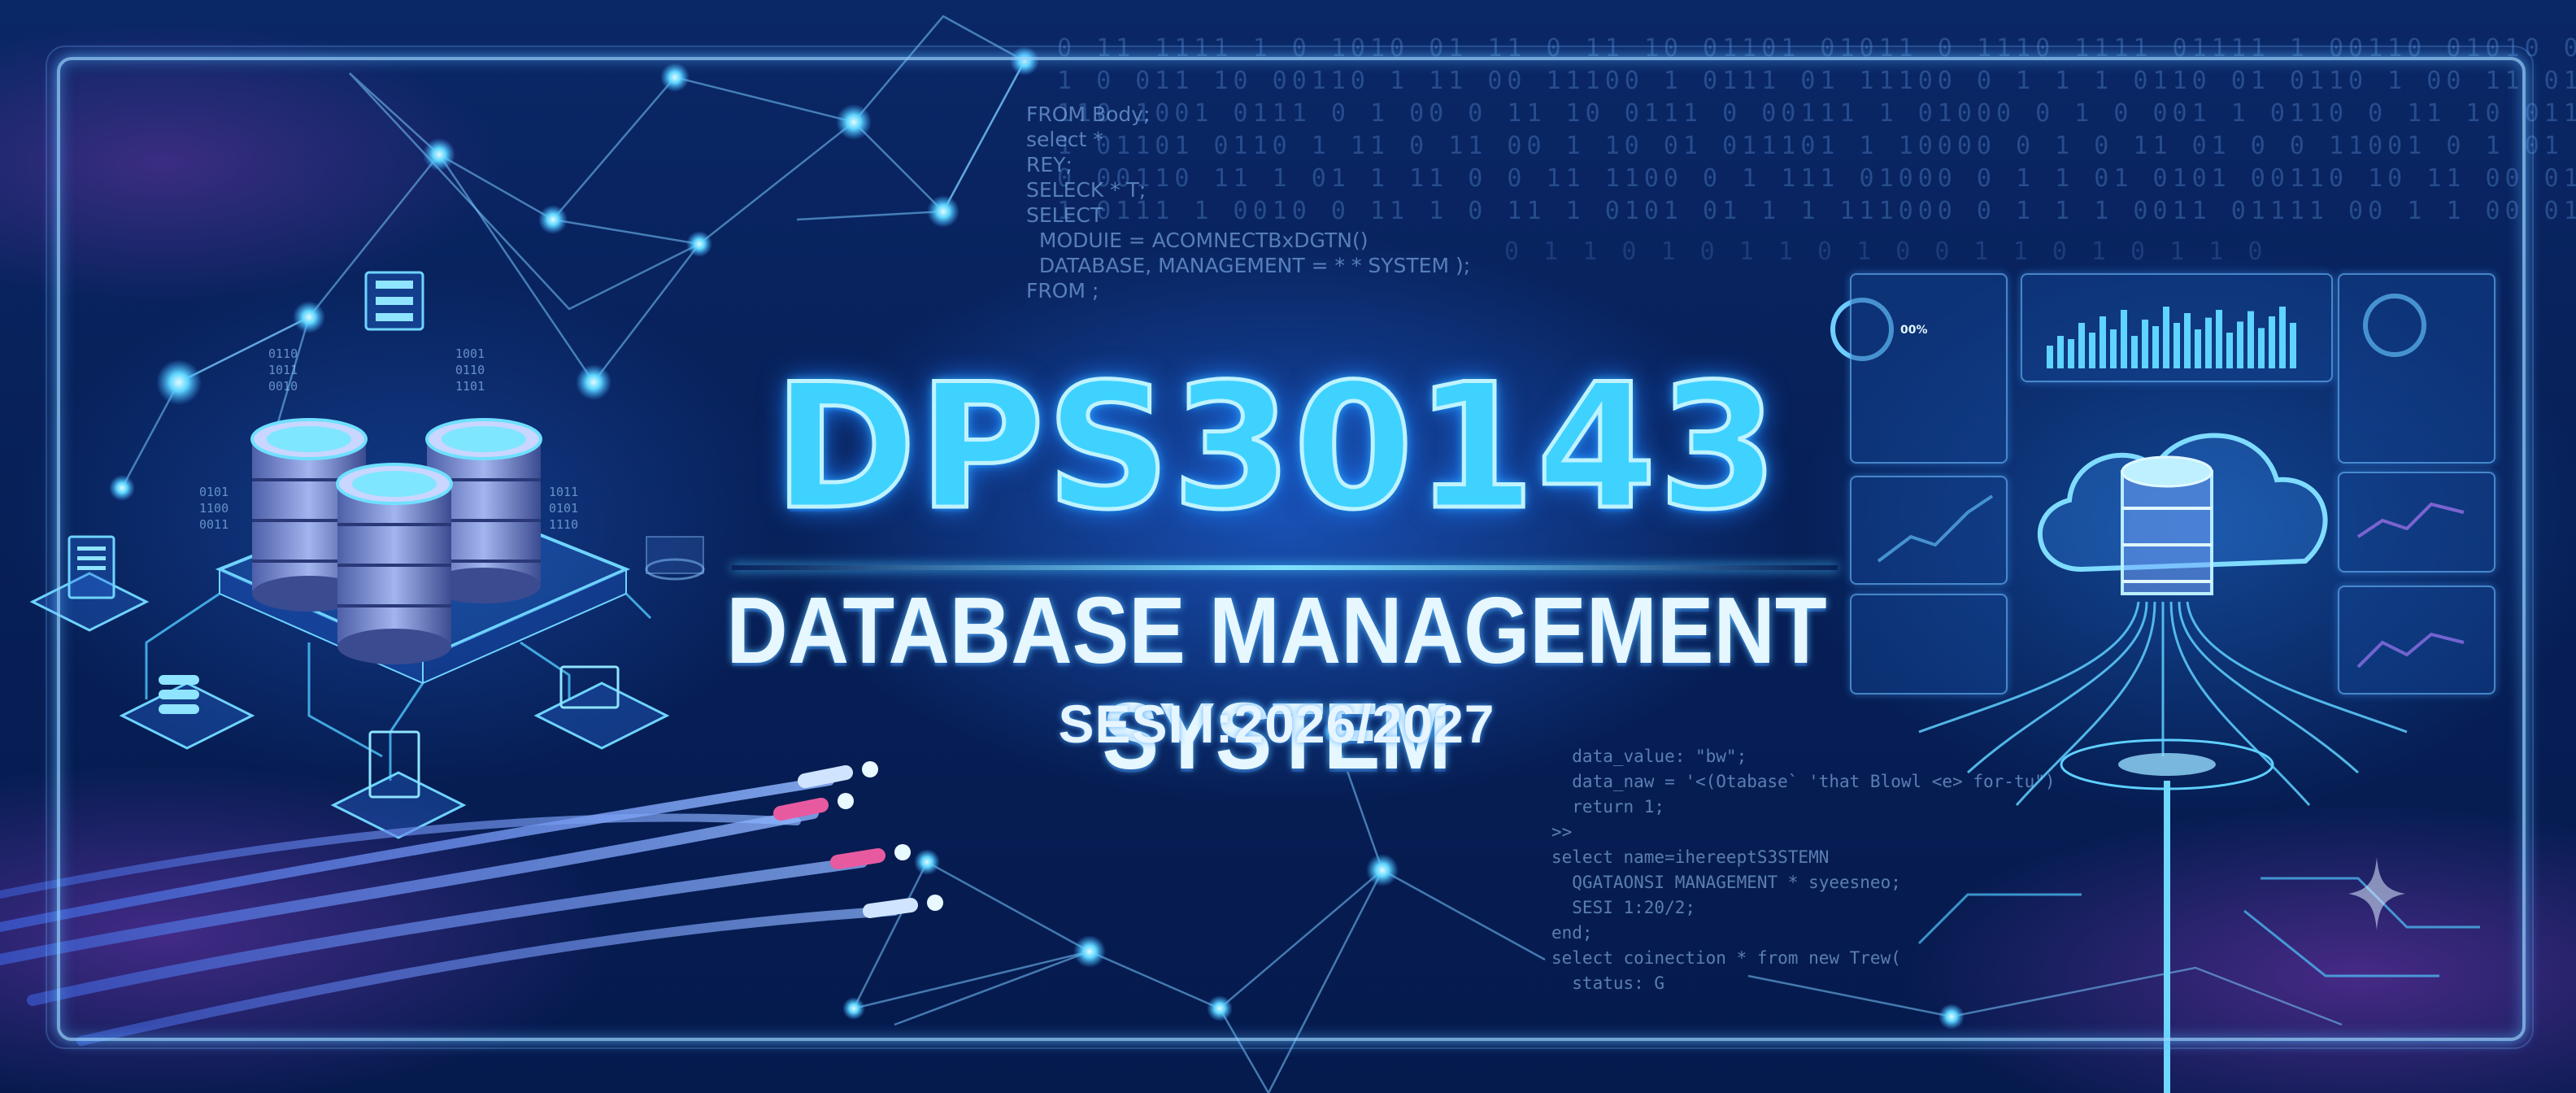 The width and height of the screenshot is (2576, 1093). What do you see at coordinates (1285, 567) in the screenshot?
I see `divider-glow` at bounding box center [1285, 567].